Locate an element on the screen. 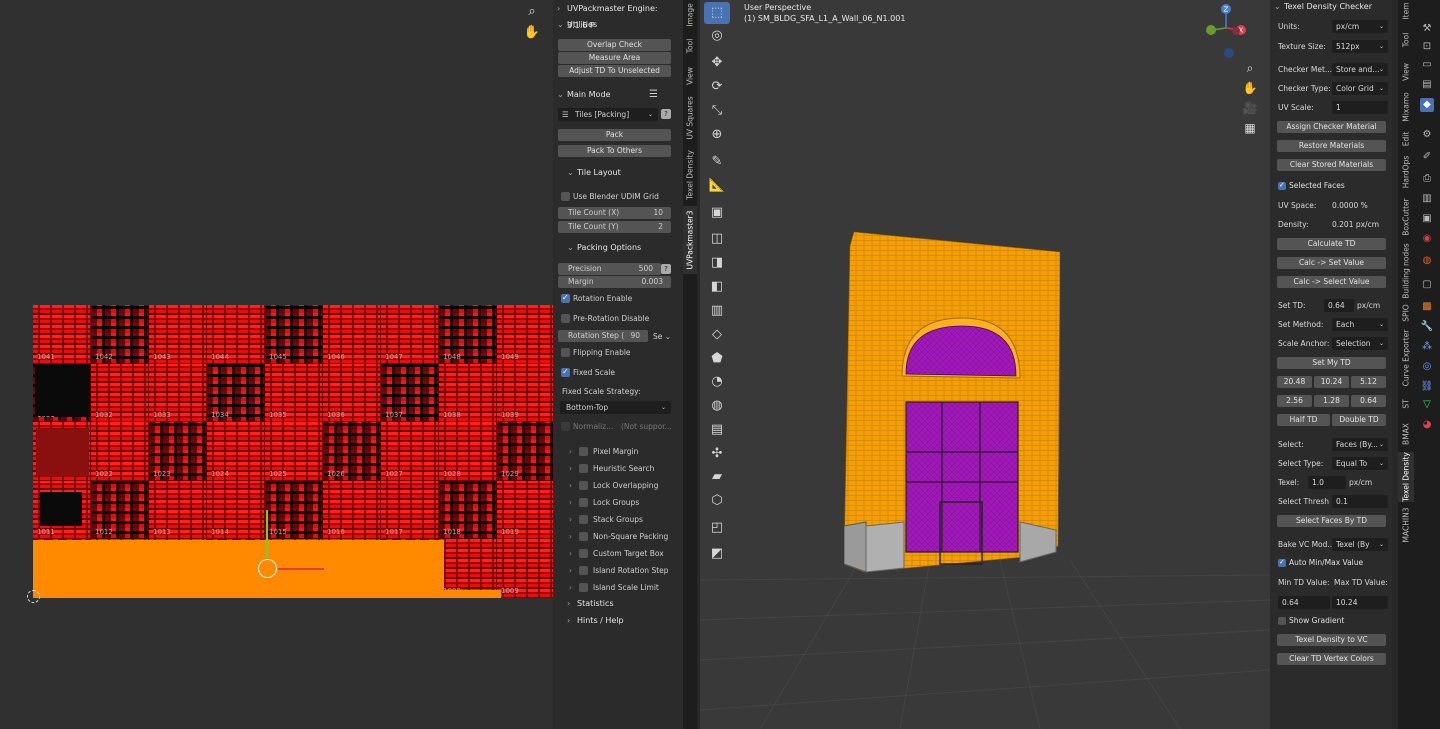 The width and height of the screenshot is (1440, 729). preset-1-28-button: 1.28 is located at coordinates (1331, 401).